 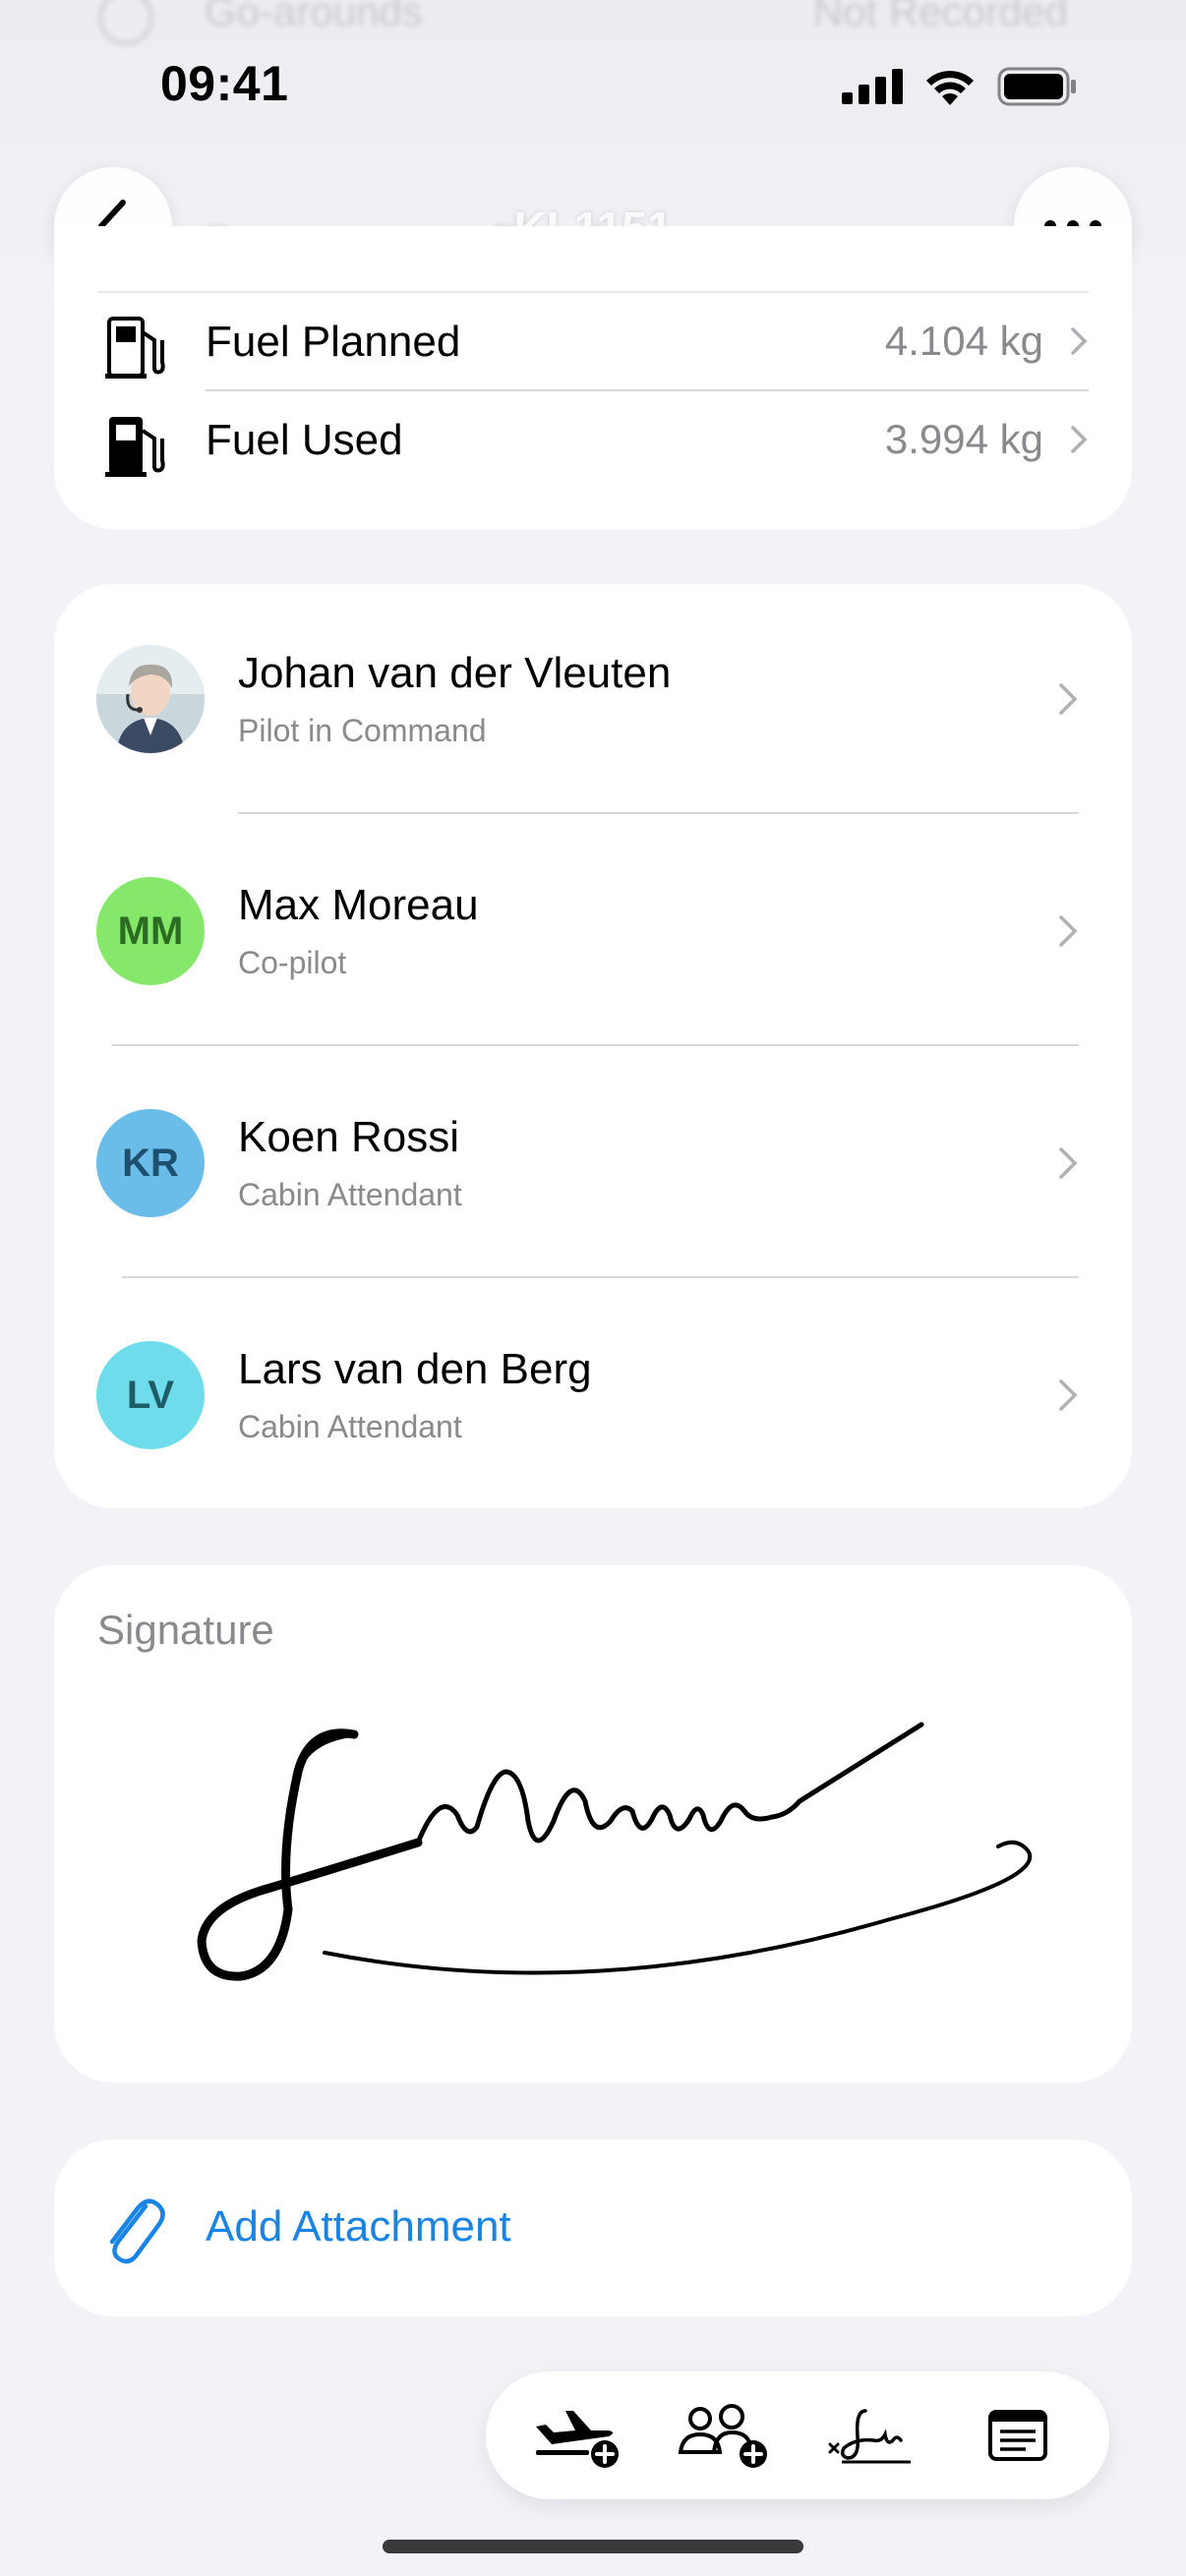 I want to click on crew-role: Co-pilot, so click(x=292, y=962).